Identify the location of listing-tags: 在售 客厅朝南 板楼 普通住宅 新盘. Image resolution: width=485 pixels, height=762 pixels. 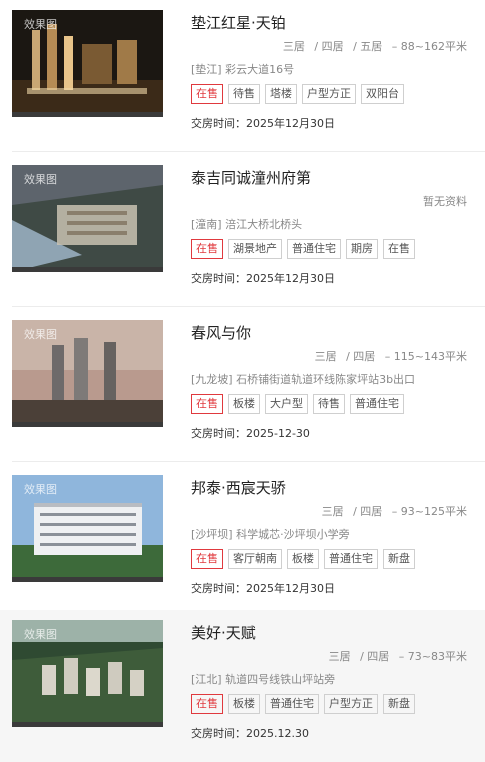
(303, 559).